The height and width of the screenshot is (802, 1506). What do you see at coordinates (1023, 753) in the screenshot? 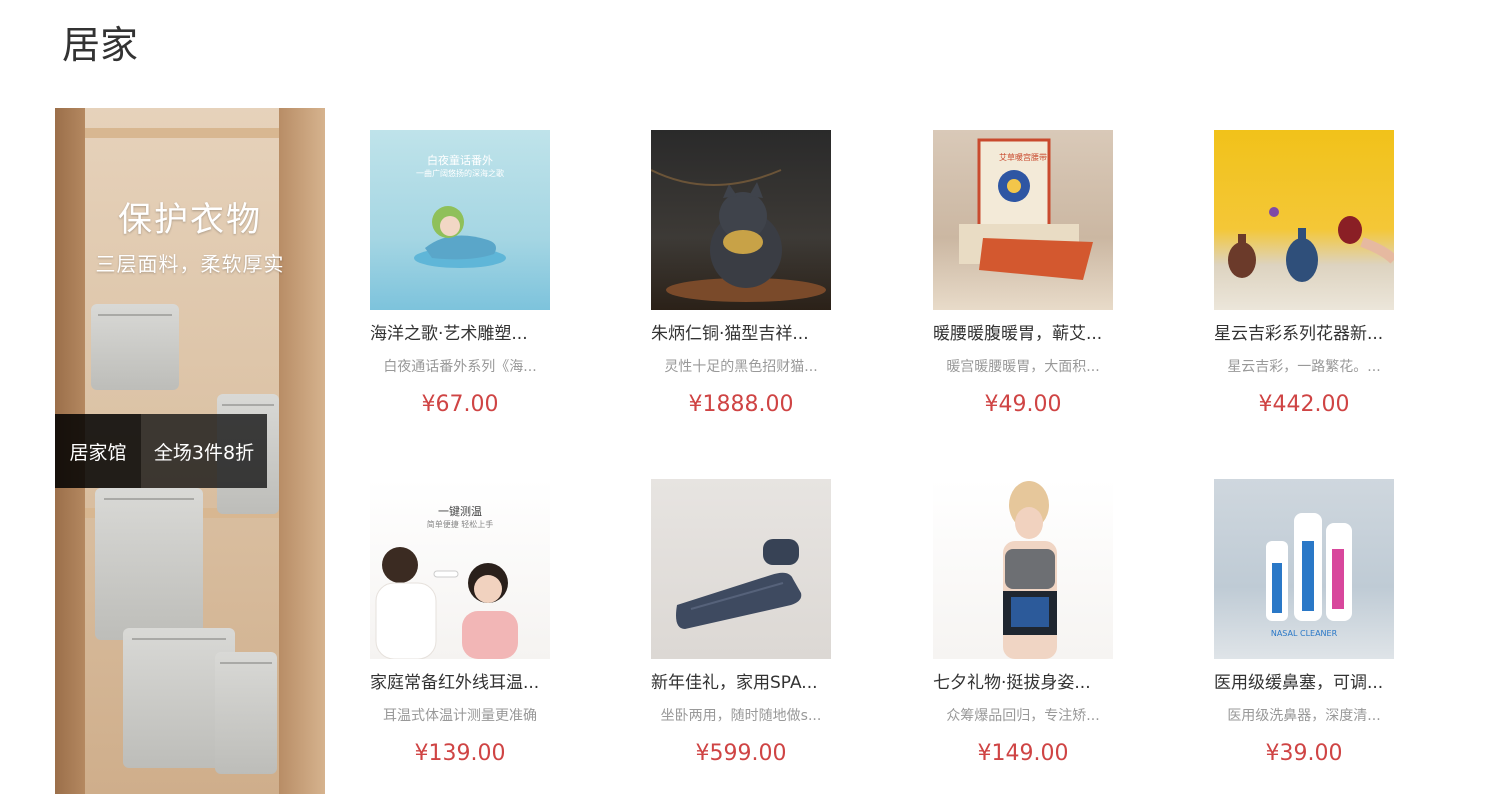
I see `product-price: ¥149.00` at bounding box center [1023, 753].